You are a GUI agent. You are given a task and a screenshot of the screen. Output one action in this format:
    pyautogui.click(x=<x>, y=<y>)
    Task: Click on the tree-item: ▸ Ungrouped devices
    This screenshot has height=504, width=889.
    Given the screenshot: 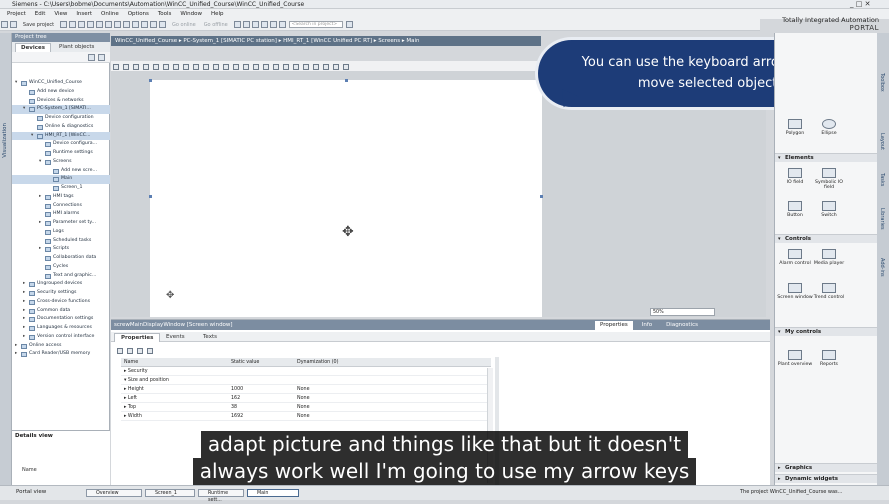 What is the action you would take?
    pyautogui.click(x=61, y=284)
    